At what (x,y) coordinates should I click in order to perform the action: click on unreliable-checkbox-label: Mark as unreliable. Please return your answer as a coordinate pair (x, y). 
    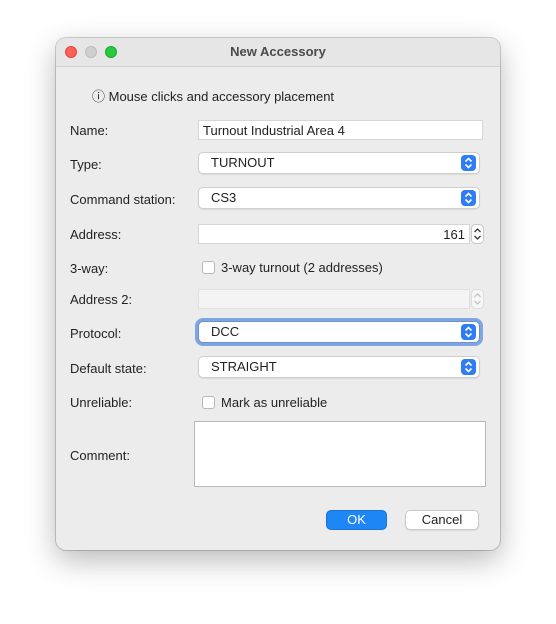
    Looking at the image, I should click on (274, 402).